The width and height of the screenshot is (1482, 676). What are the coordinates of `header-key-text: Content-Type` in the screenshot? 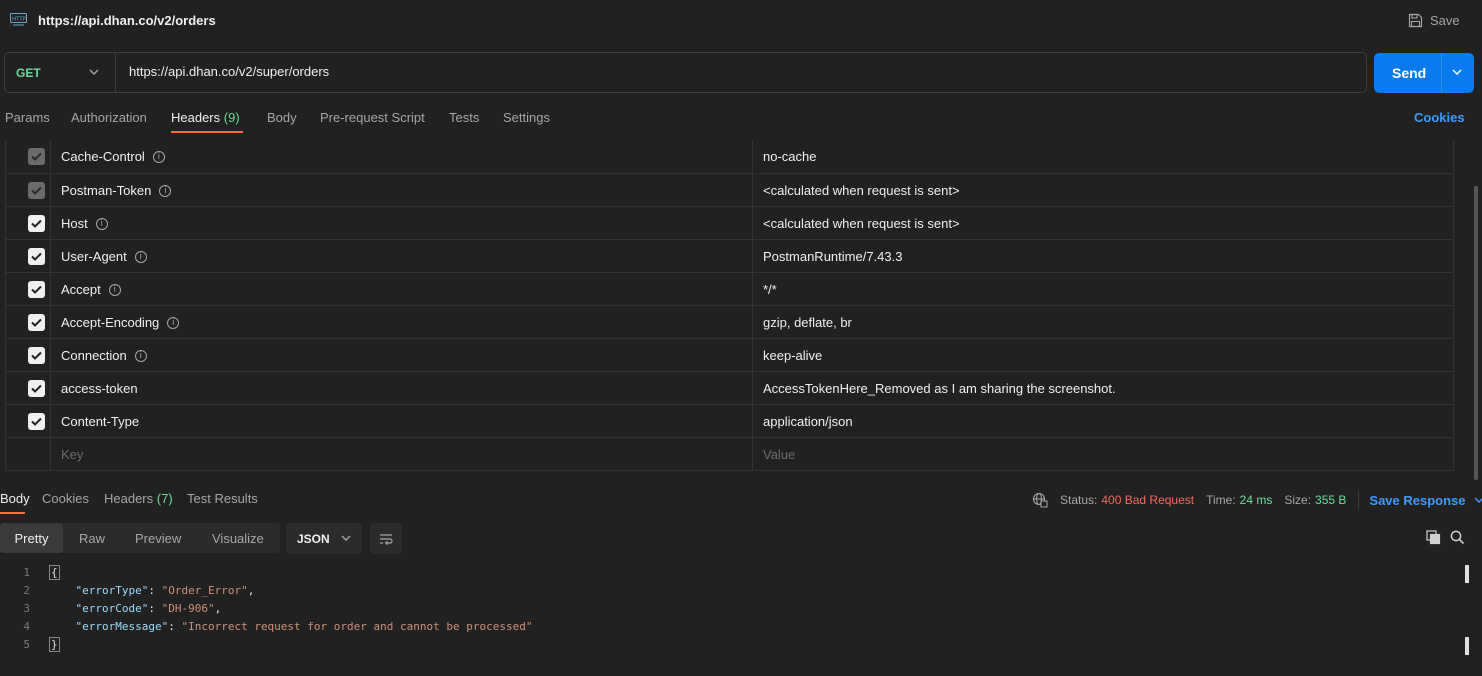 It's located at (100, 421).